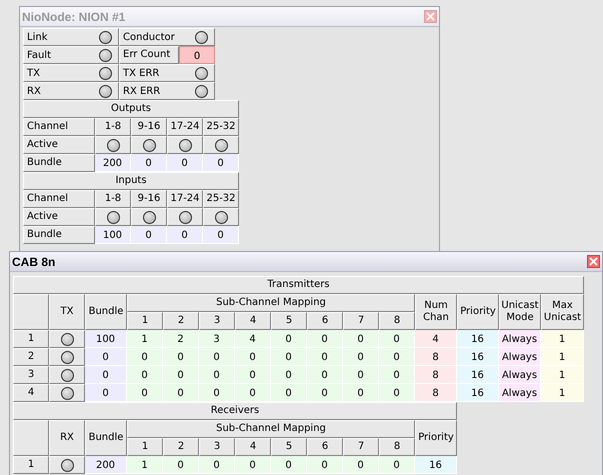 This screenshot has height=475, width=603. Describe the element at coordinates (298, 285) in the screenshot. I see `section-header: Transmitters` at that location.